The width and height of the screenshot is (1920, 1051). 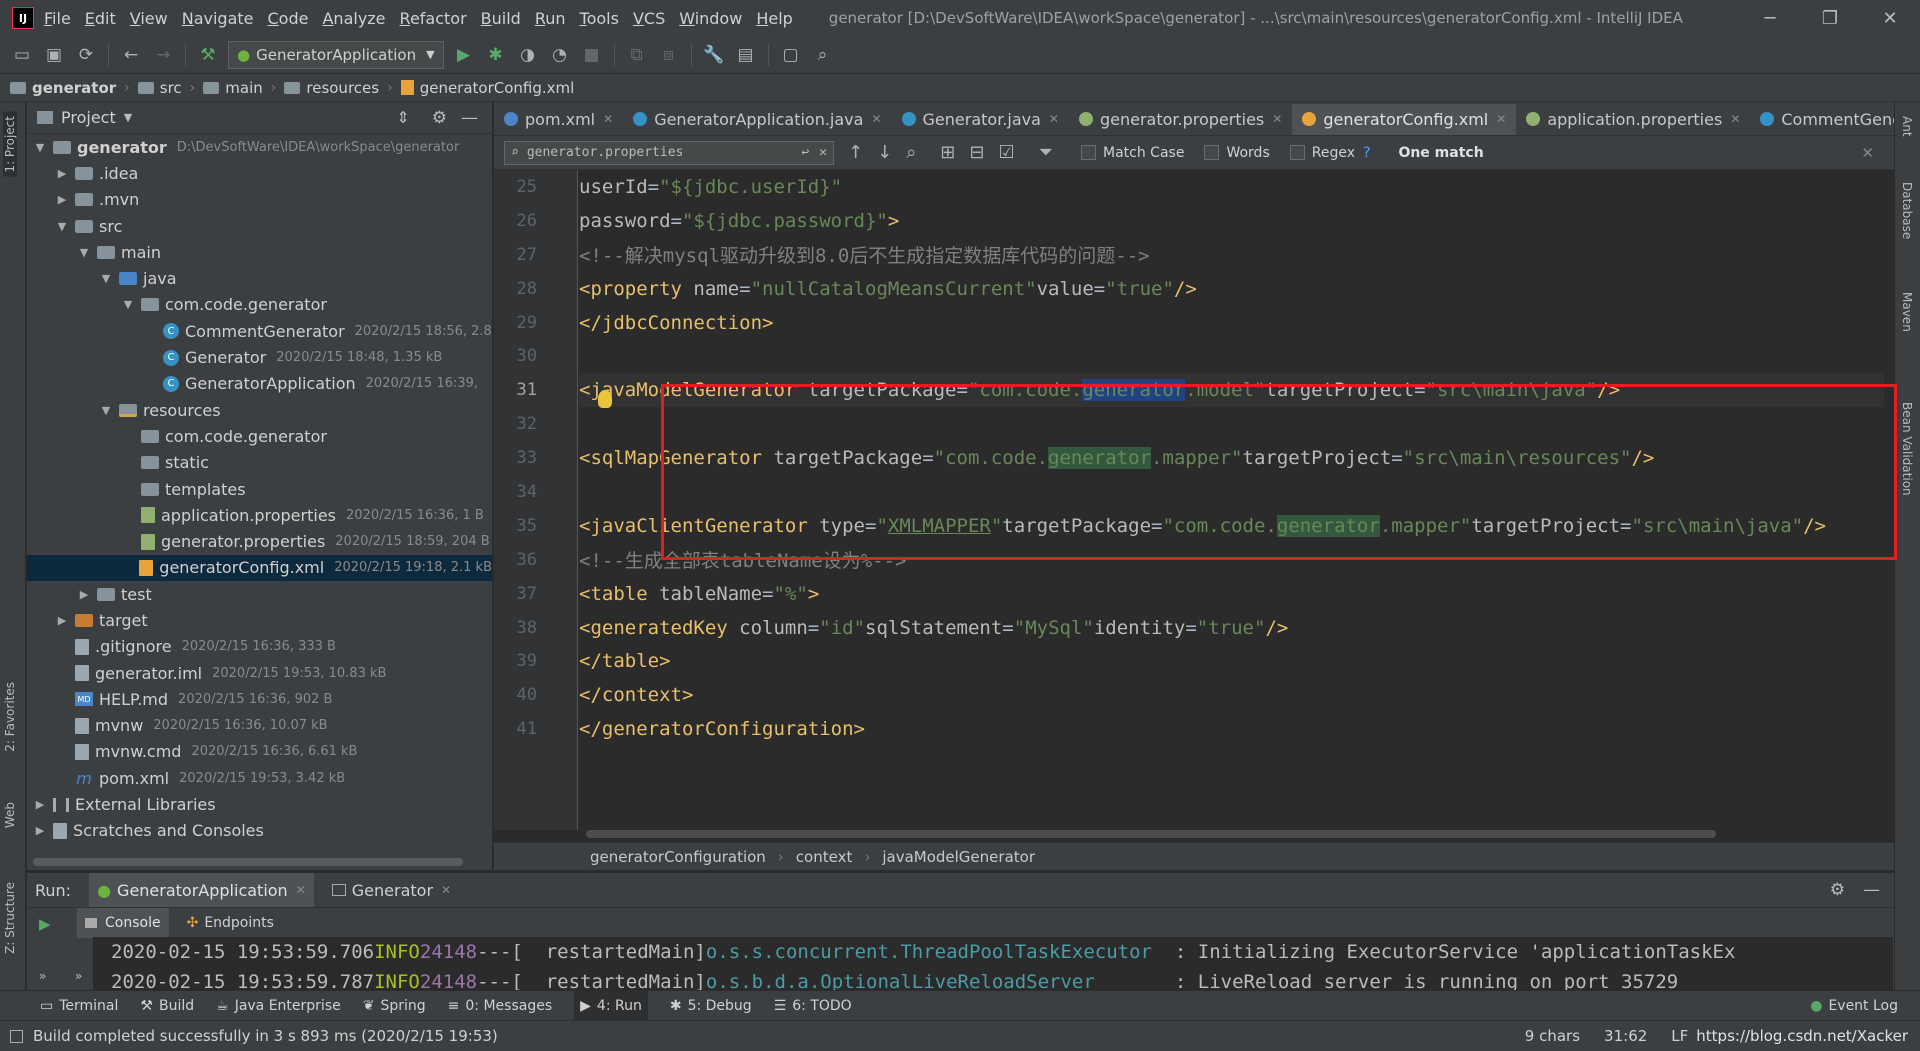 What do you see at coordinates (1625, 1036) in the screenshot?
I see `caret-position: 31:62` at bounding box center [1625, 1036].